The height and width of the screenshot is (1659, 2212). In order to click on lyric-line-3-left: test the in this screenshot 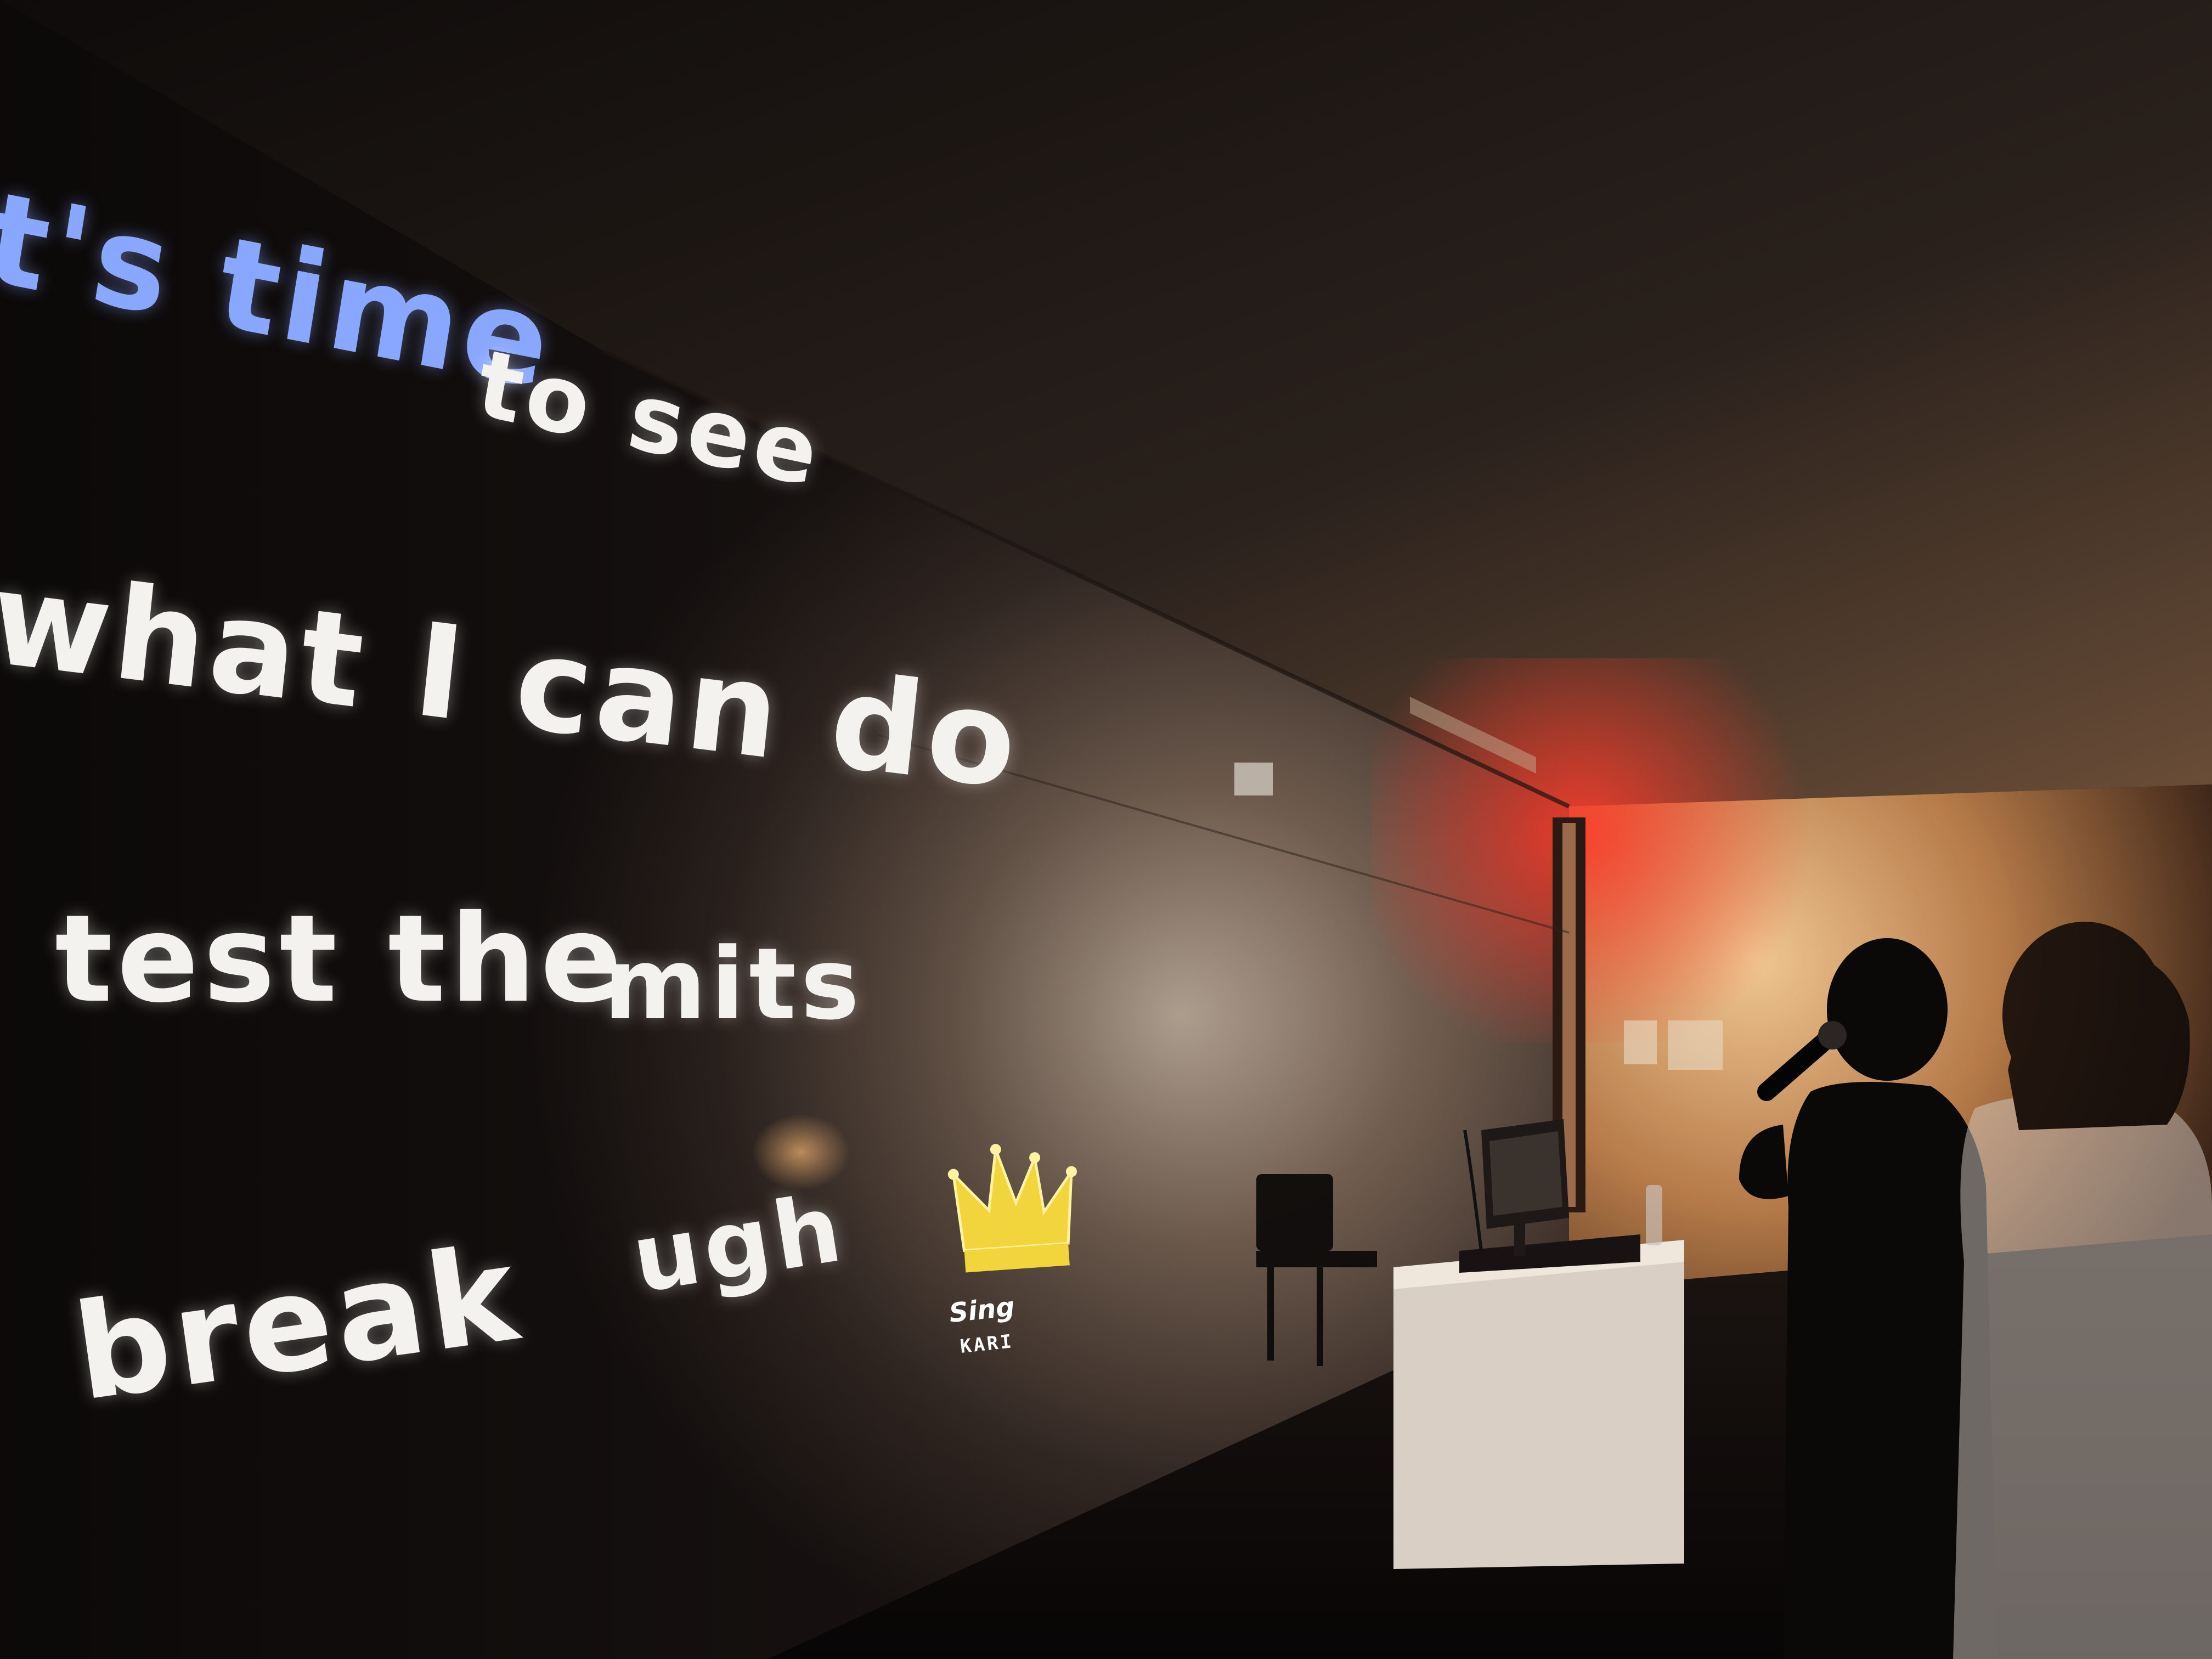, I will do `click(341, 959)`.